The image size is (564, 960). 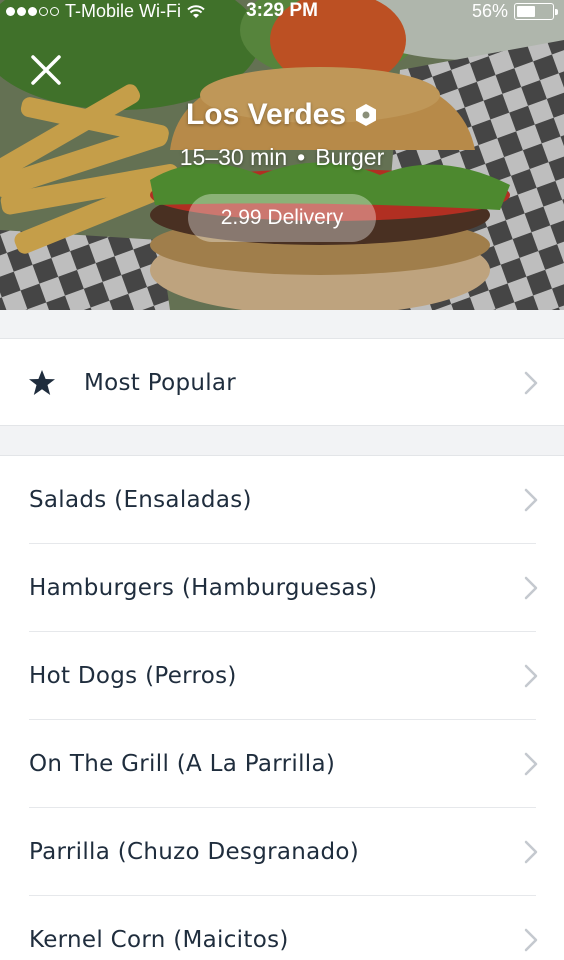 I want to click on battery-icon, so click(x=536, y=11).